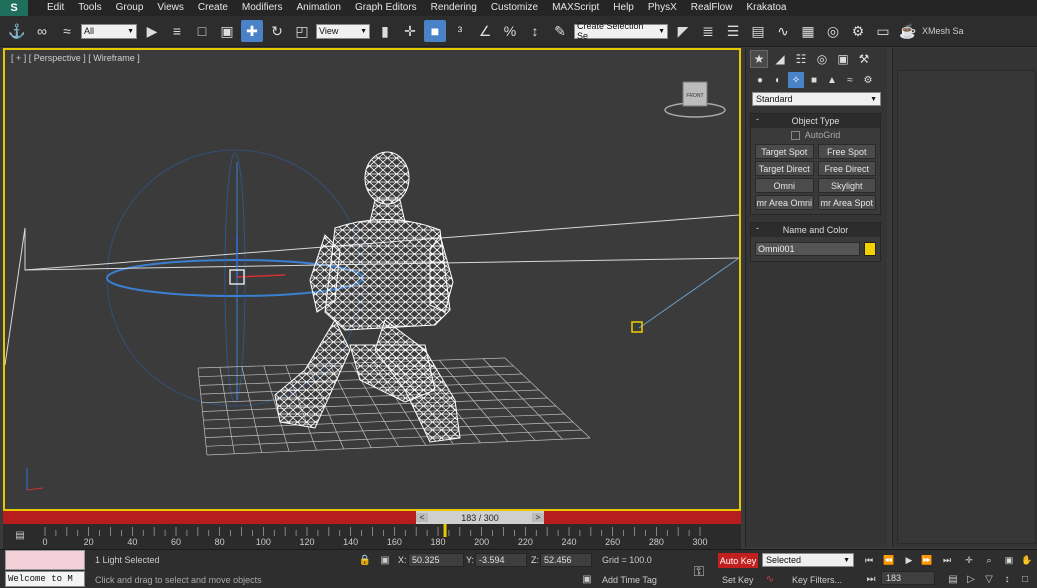 This screenshot has width=1037, height=588. I want to click on walk-through-icon: ▽, so click(989, 579).